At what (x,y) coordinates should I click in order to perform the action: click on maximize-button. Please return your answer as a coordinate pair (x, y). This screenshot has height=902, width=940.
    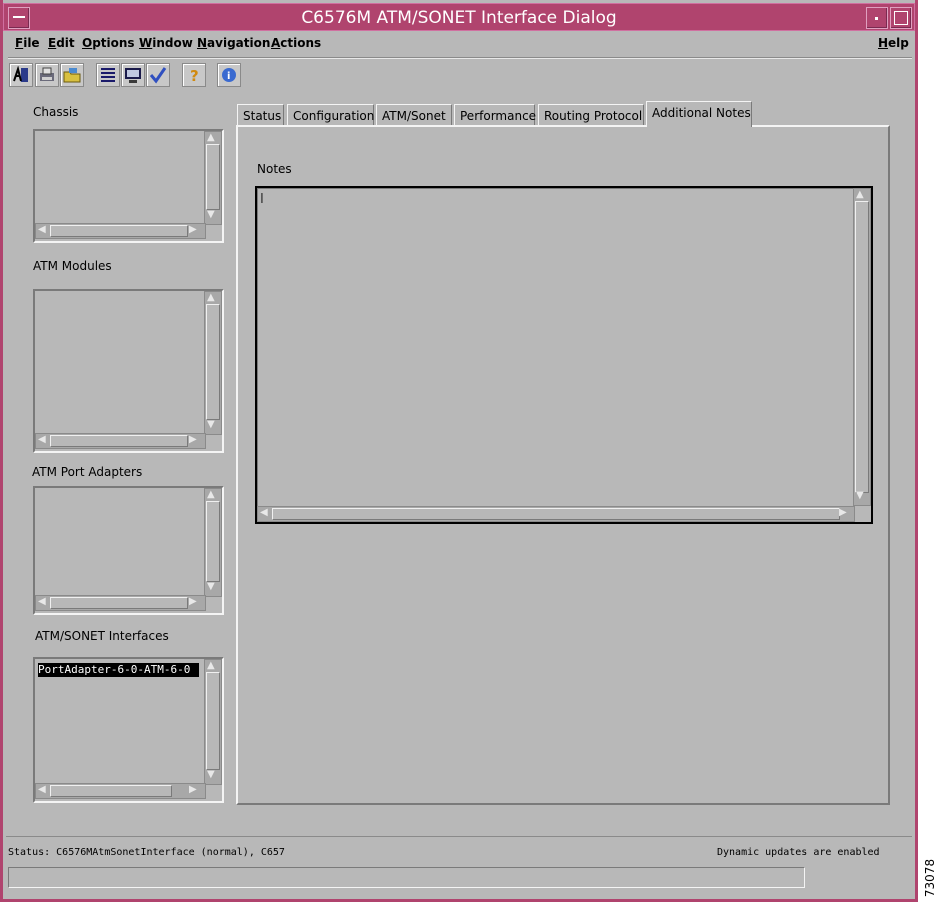
    Looking at the image, I should click on (901, 18).